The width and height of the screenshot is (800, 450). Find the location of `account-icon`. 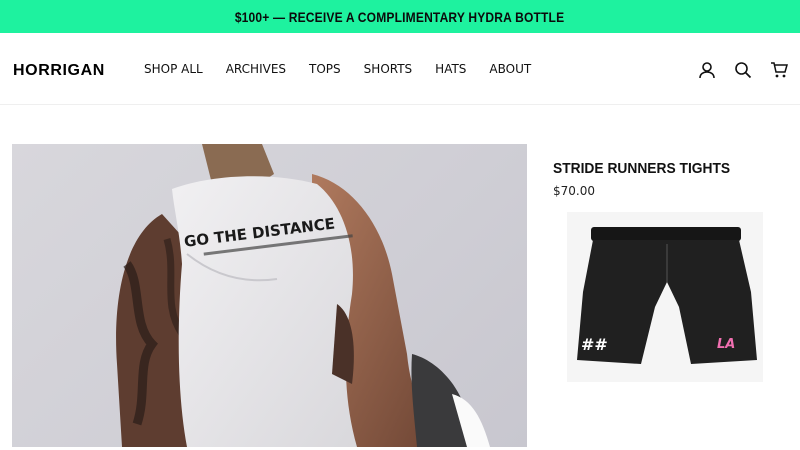

account-icon is located at coordinates (707, 70).